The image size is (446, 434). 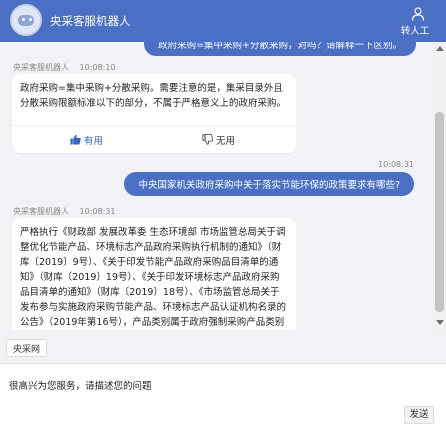 What do you see at coordinates (75, 139) in the screenshot?
I see `thumbs-up-icon` at bounding box center [75, 139].